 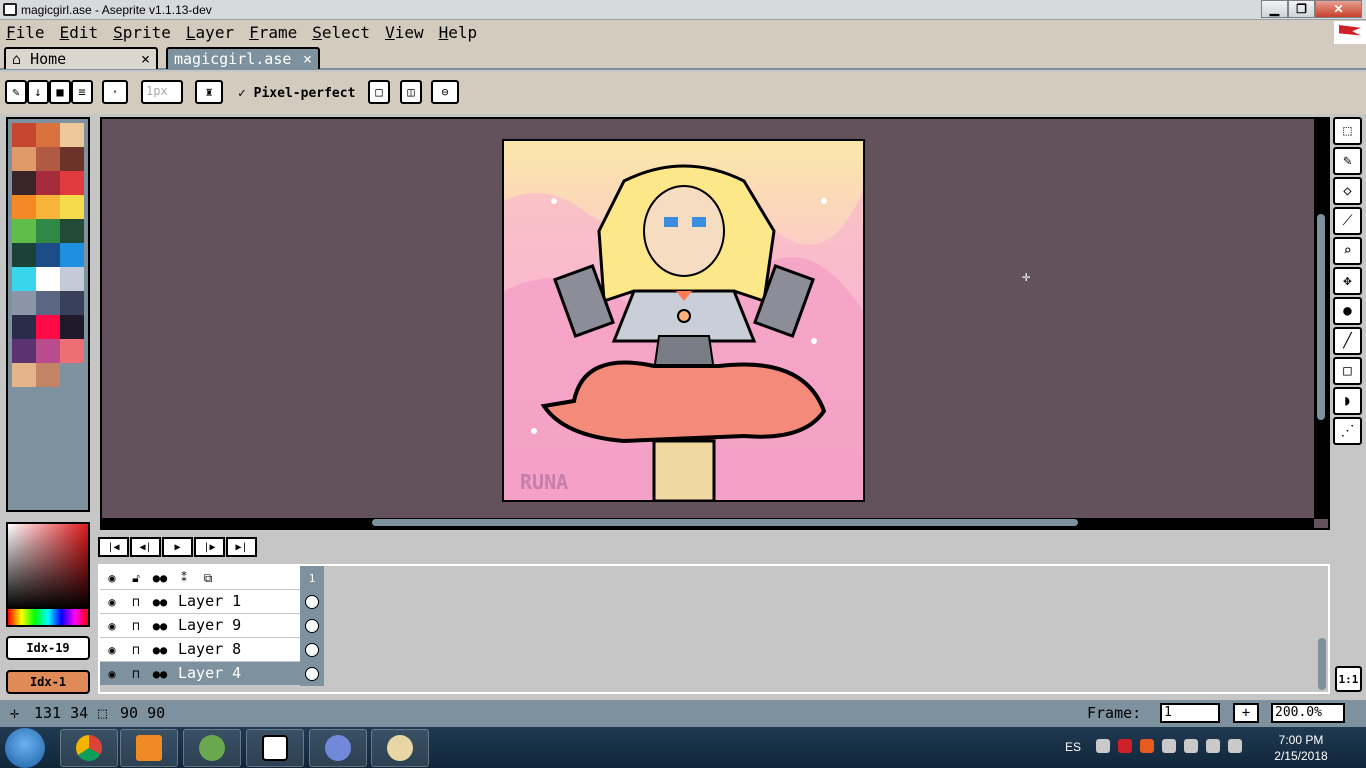 I want to click on menu-layer: Layer, so click(x=210, y=32).